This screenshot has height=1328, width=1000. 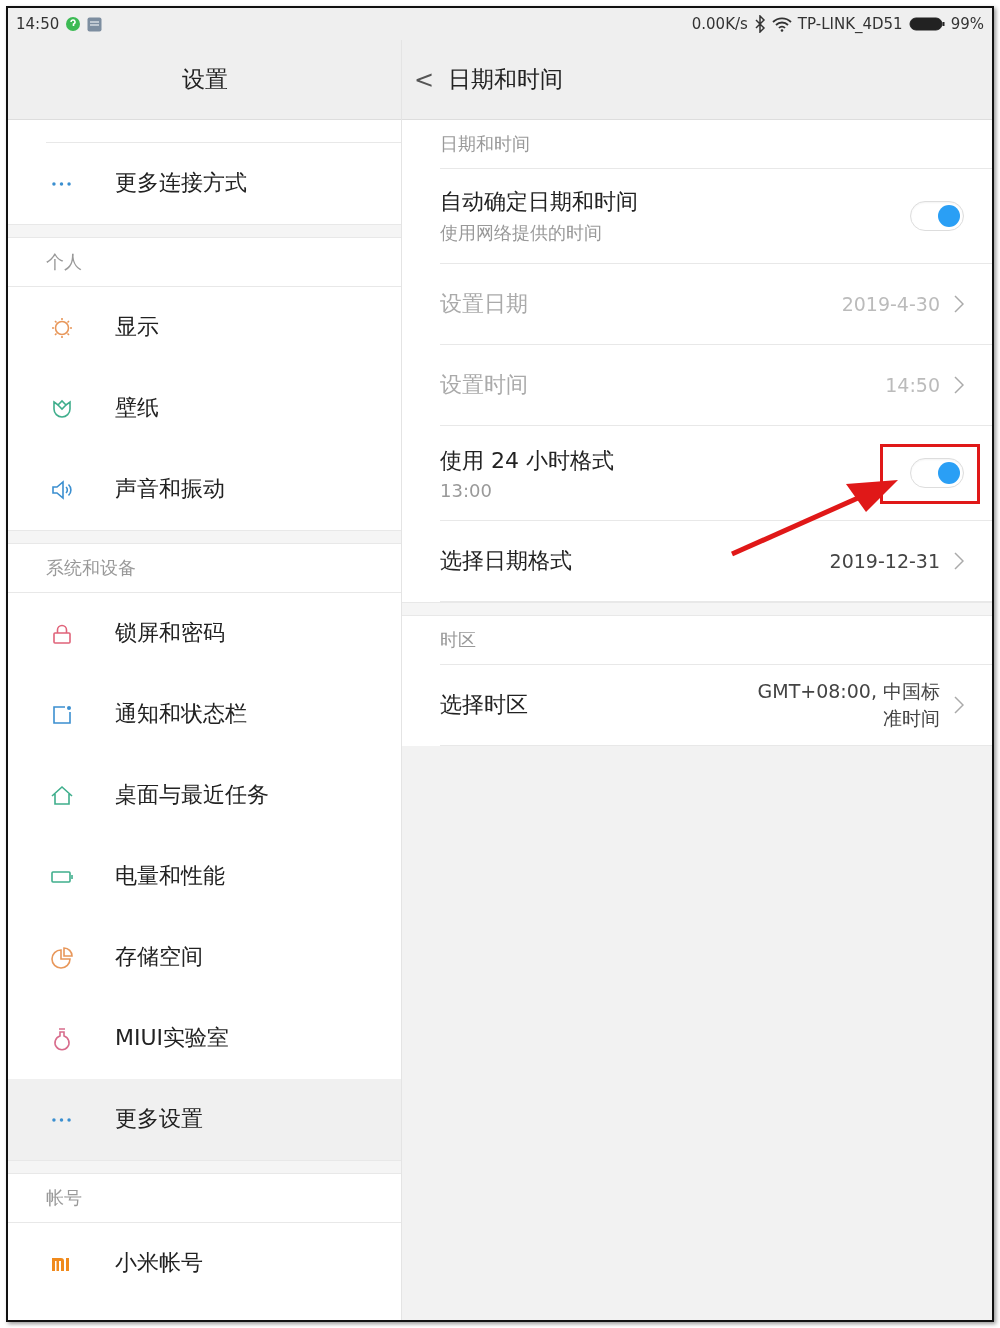 What do you see at coordinates (204, 262) in the screenshot?
I see `section-header: 个人` at bounding box center [204, 262].